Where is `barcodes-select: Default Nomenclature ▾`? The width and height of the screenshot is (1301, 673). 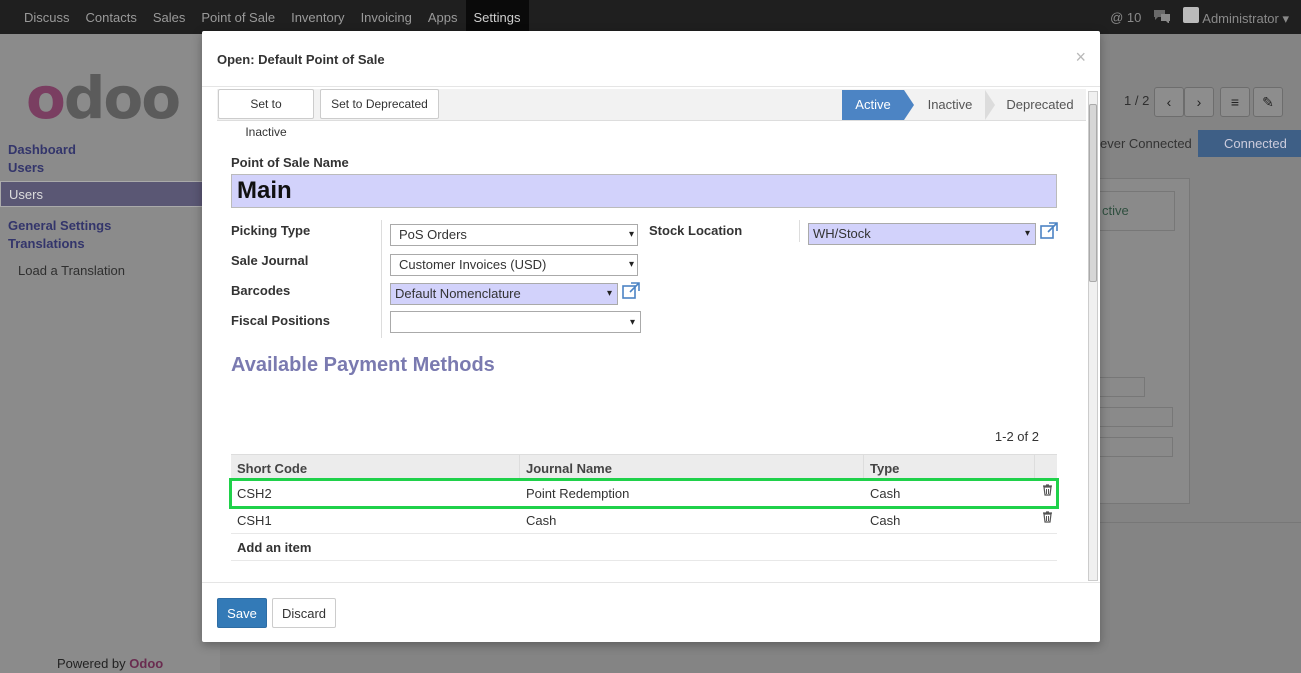 barcodes-select: Default Nomenclature ▾ is located at coordinates (504, 294).